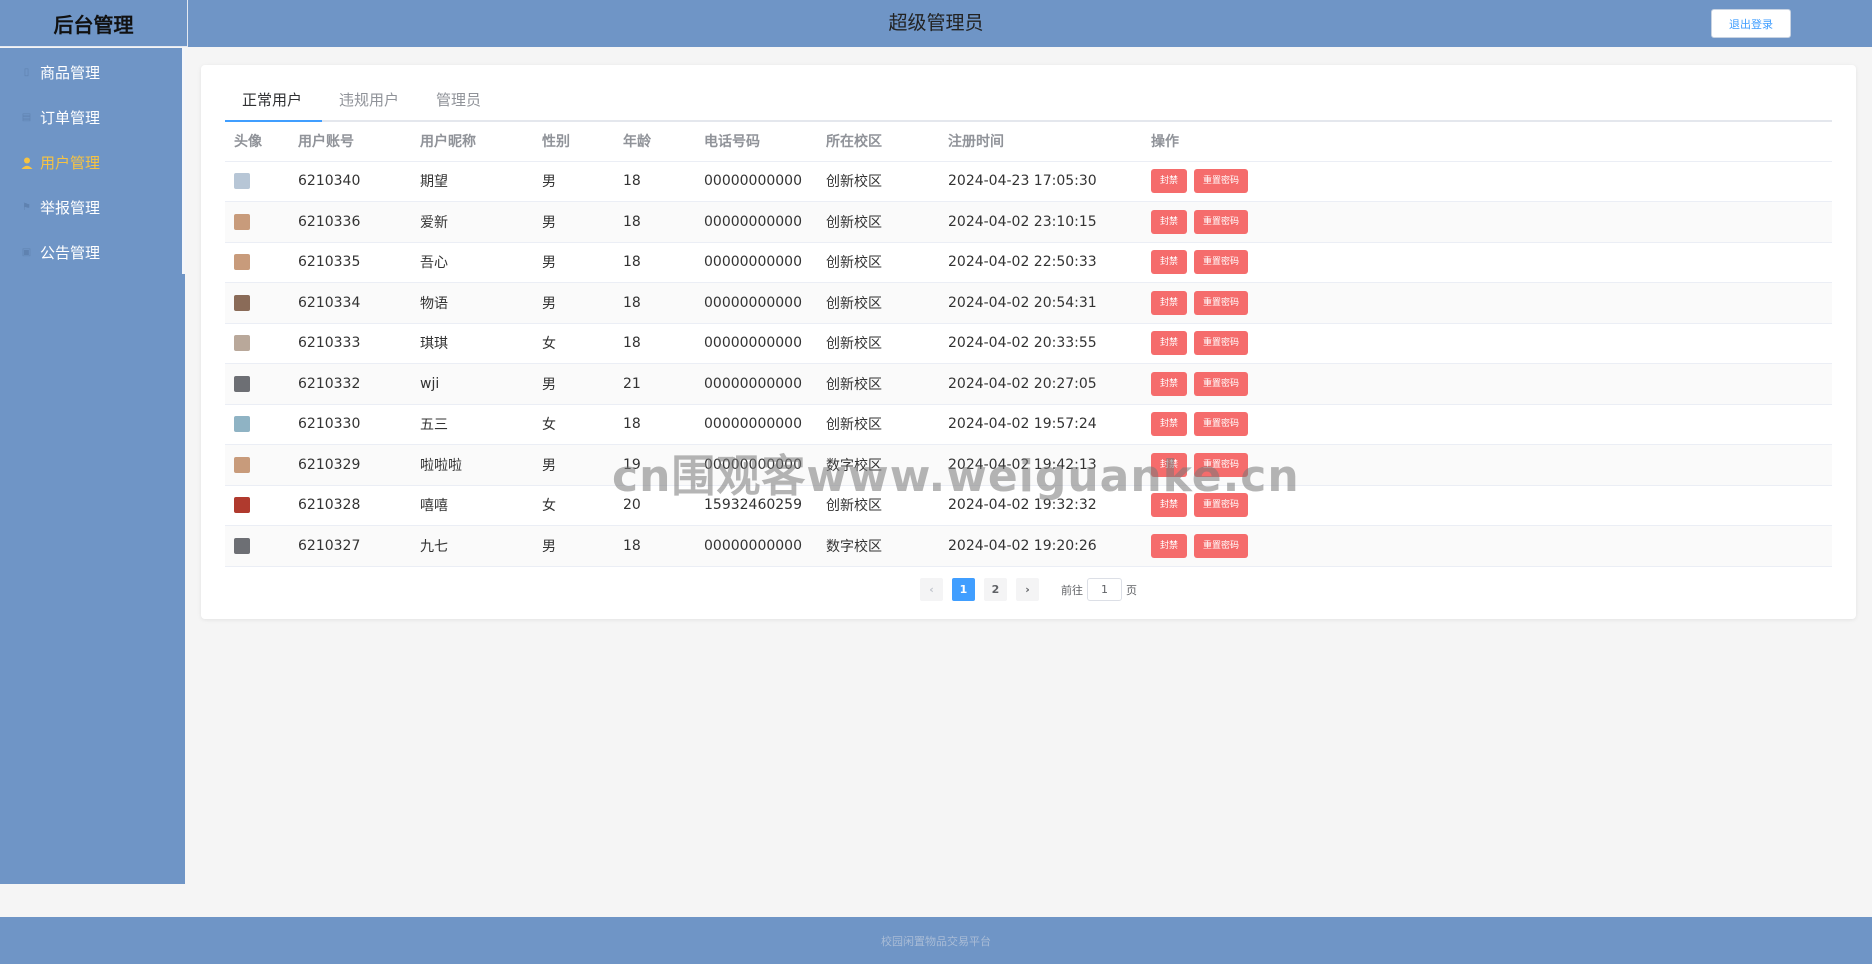 The height and width of the screenshot is (964, 1872). Describe the element at coordinates (26, 162) in the screenshot. I see `user-icon` at that location.